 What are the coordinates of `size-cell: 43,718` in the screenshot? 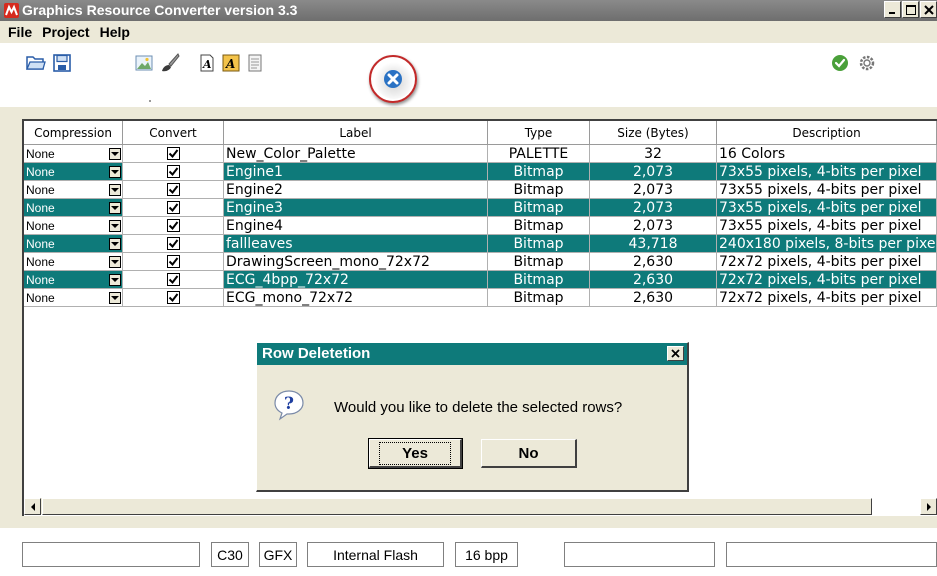 It's located at (653, 244).